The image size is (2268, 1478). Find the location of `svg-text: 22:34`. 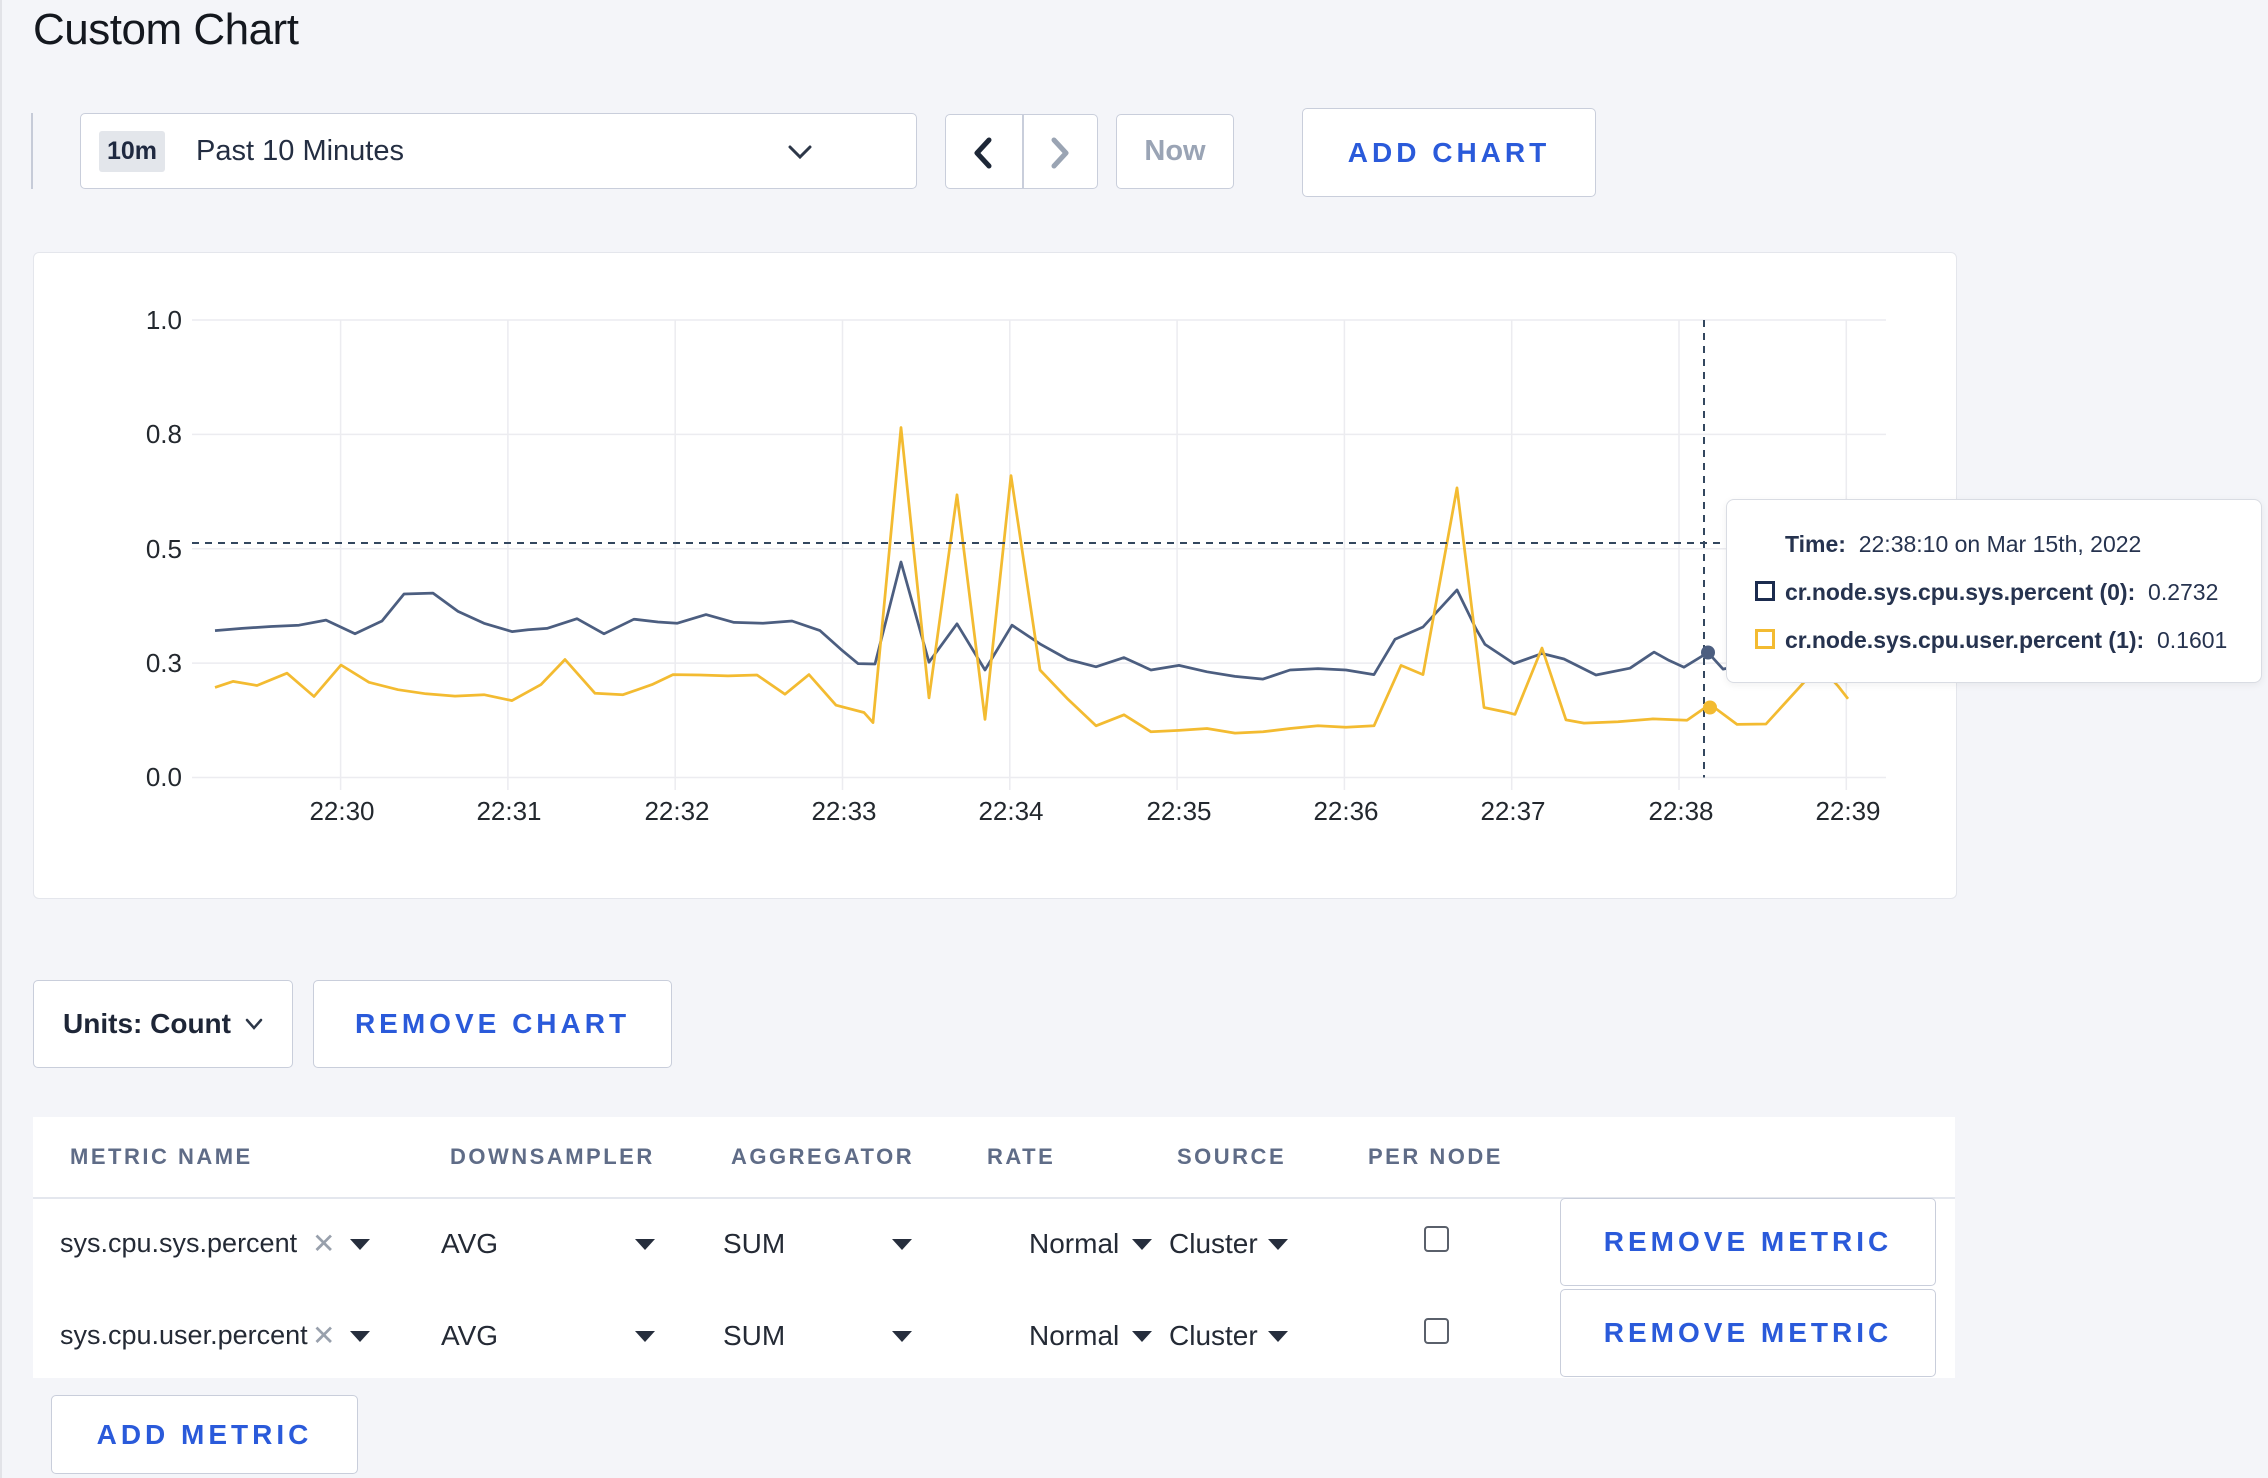

svg-text: 22:34 is located at coordinates (1010, 811).